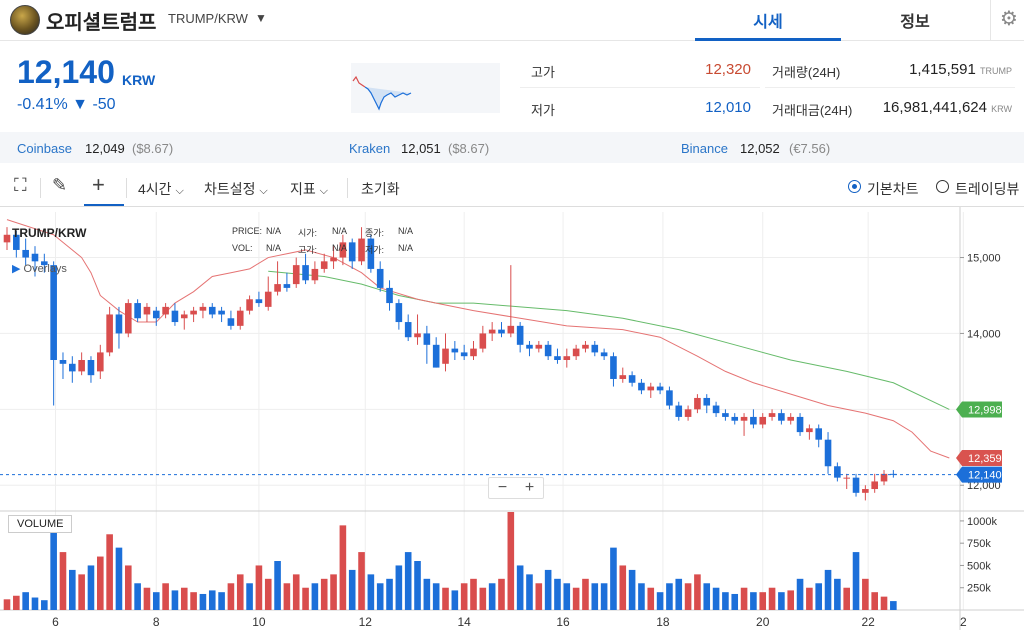  I want to click on volume-24h-number: 1,415,591, so click(942, 69).